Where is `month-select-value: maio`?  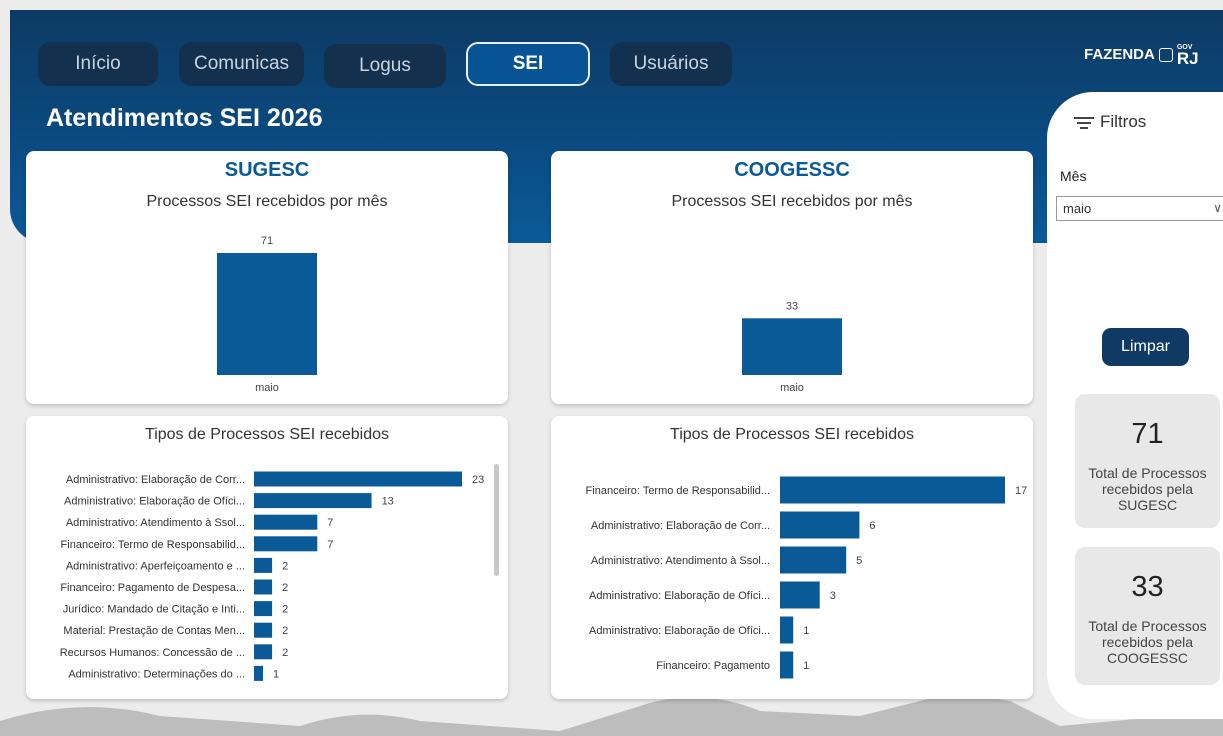
month-select-value: maio is located at coordinates (1077, 208).